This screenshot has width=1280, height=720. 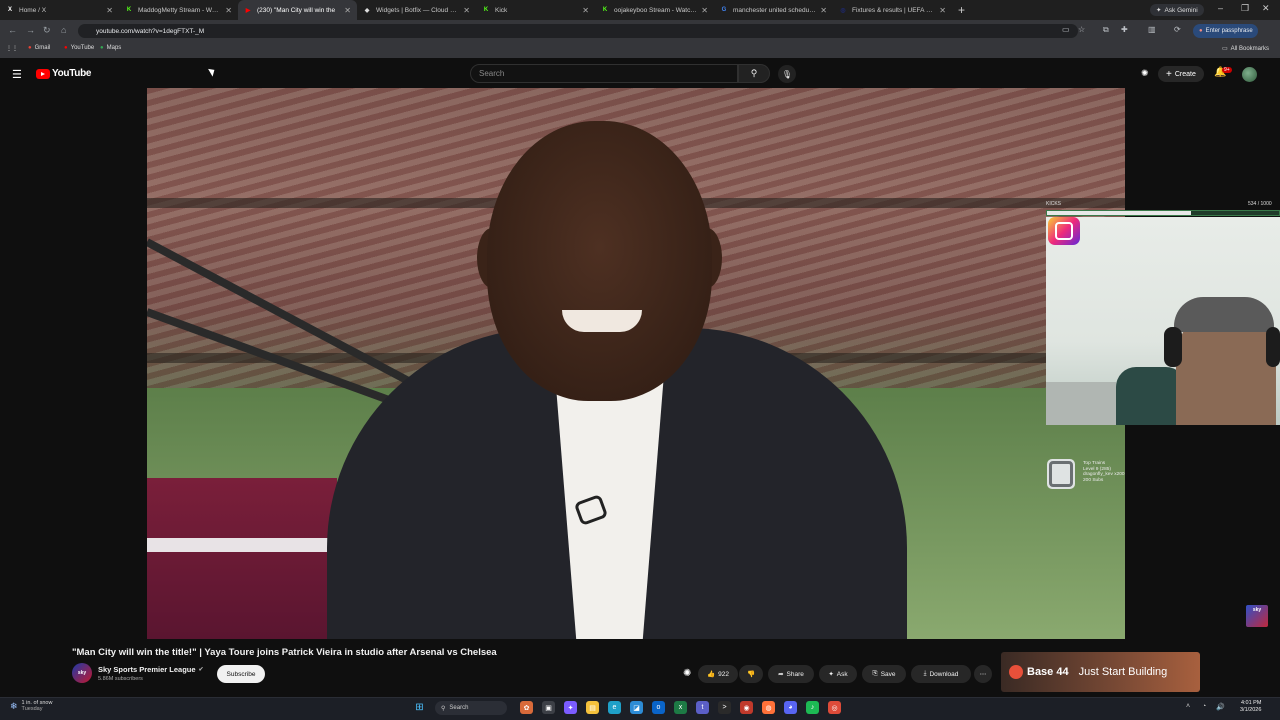 I want to click on cast-icon: ▭, so click(x=1066, y=29).